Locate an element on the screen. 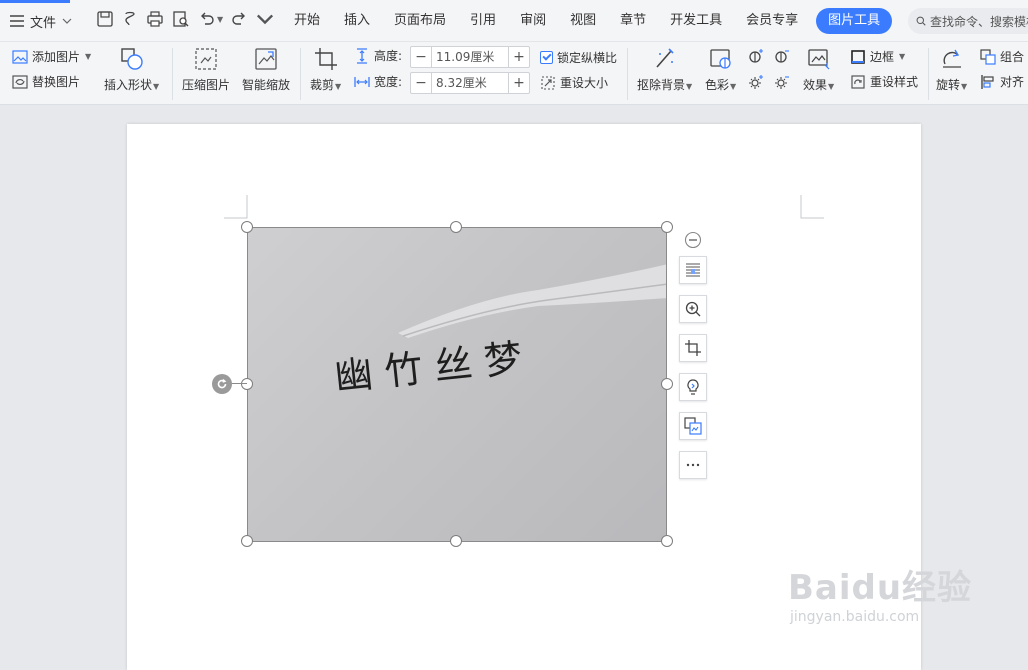 This screenshot has height=670, width=1028. align-label: 对齐 is located at coordinates (1012, 82).